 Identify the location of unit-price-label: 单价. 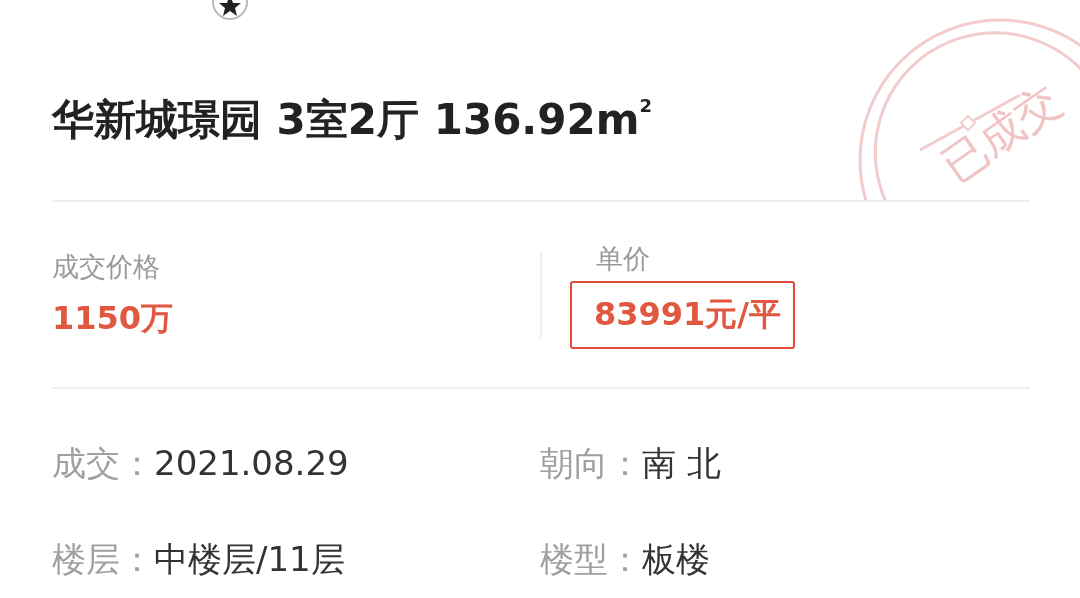
(623, 258).